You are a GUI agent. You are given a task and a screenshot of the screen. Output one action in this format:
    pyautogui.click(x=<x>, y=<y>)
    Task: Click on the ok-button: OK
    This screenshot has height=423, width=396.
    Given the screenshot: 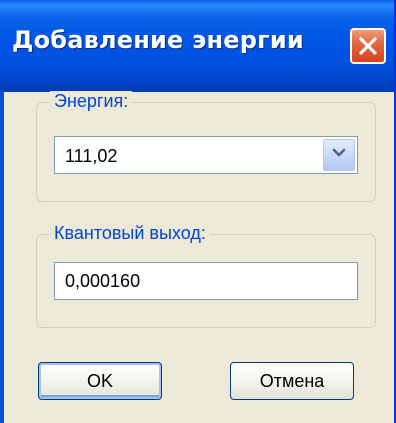 What is the action you would take?
    pyautogui.click(x=100, y=381)
    